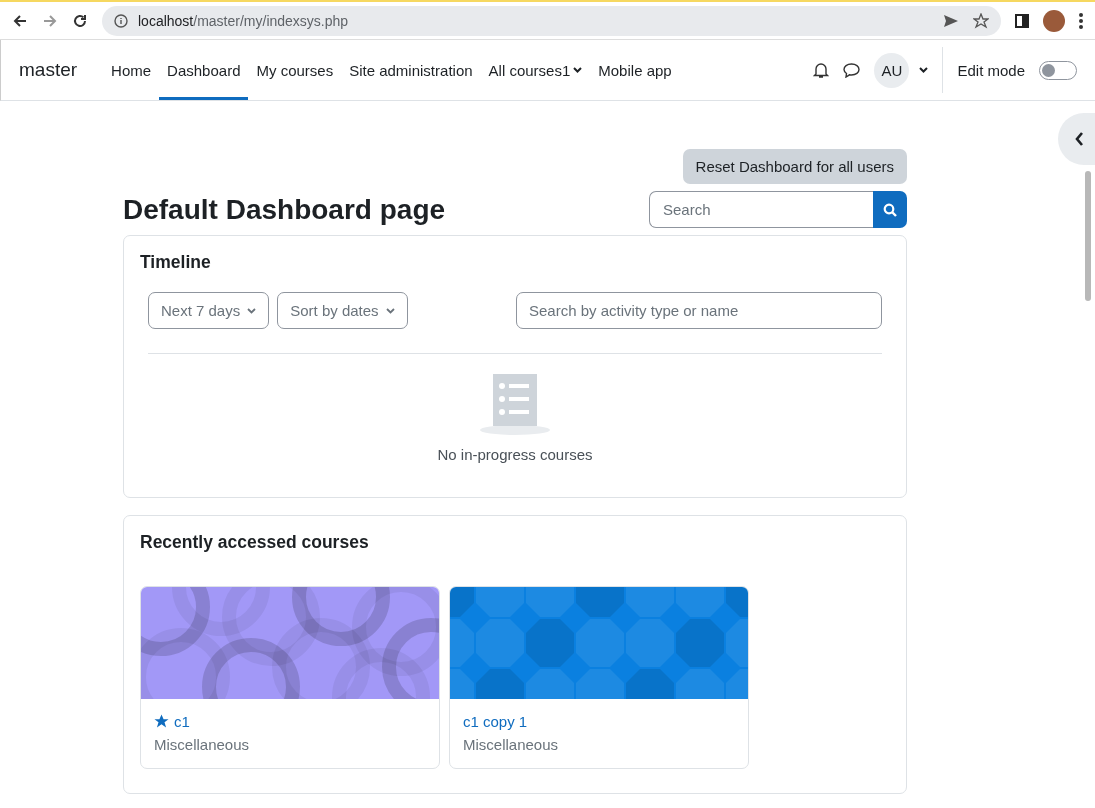  I want to click on nav-link: Mobile app, so click(635, 70).